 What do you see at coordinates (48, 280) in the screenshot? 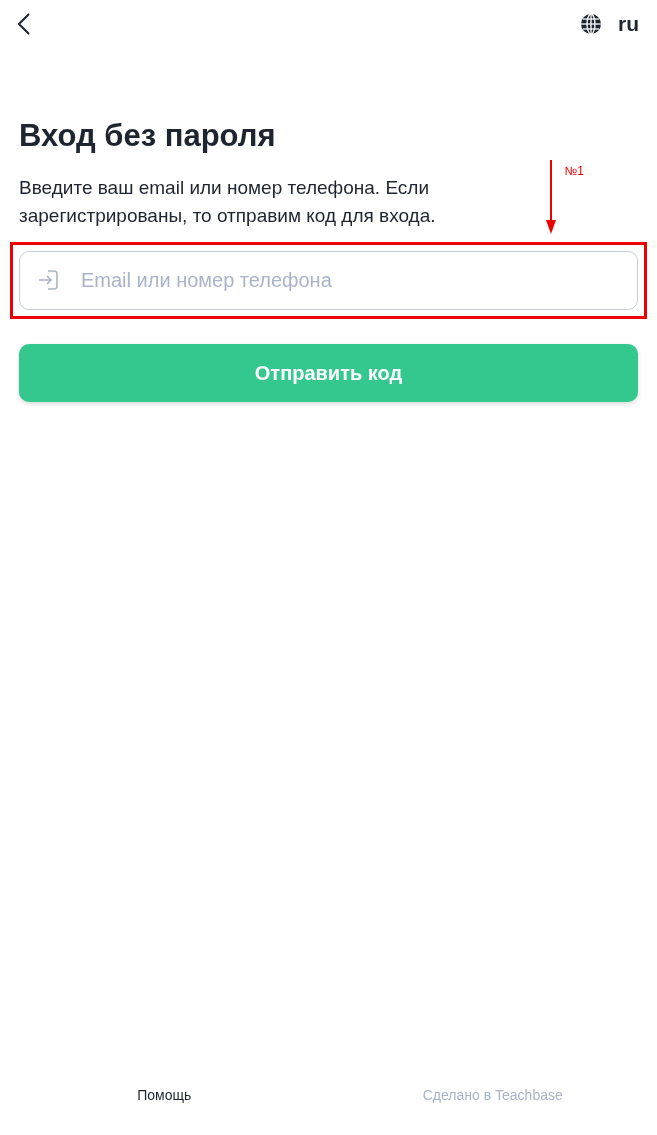
I see `sign-in-icon` at bounding box center [48, 280].